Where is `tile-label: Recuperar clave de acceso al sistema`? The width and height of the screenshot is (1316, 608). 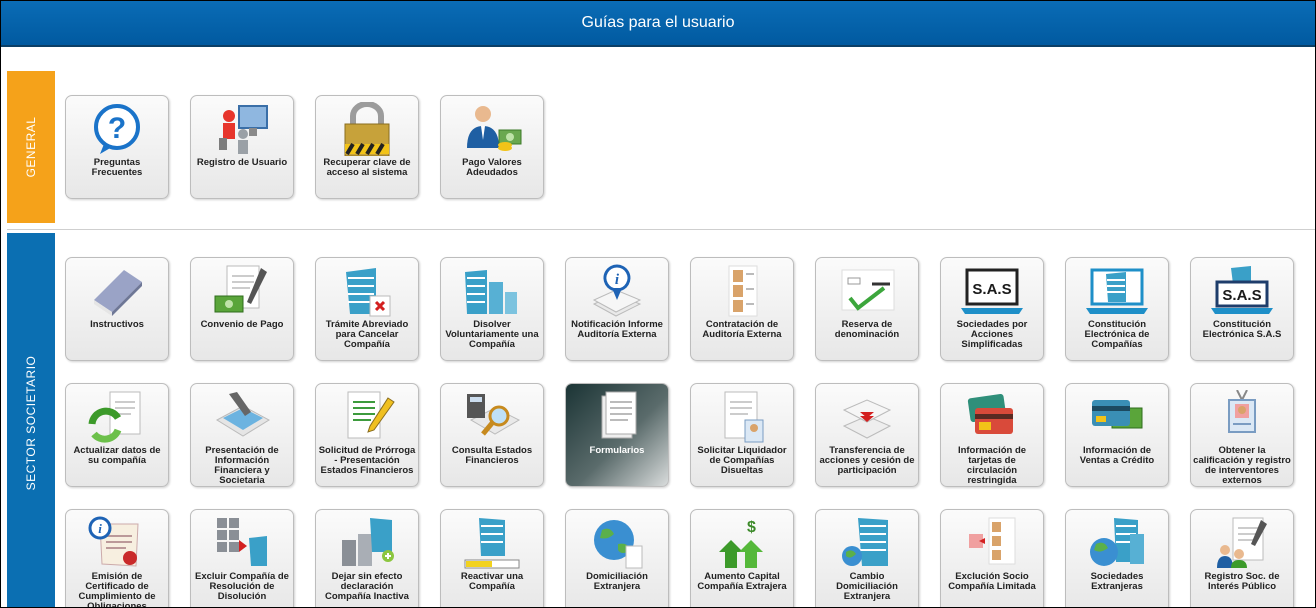
tile-label: Recuperar clave de acceso al sistema is located at coordinates (367, 167).